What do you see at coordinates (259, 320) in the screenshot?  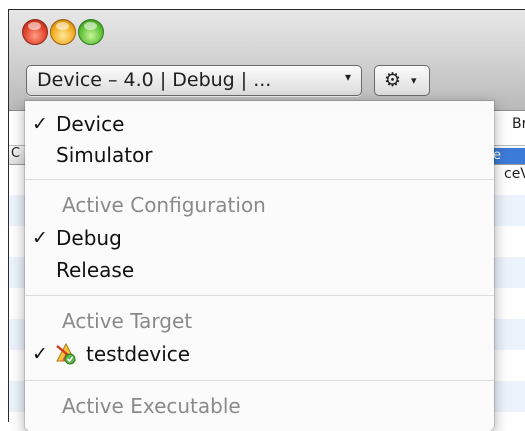 I see `menu-section-header: Active Target` at bounding box center [259, 320].